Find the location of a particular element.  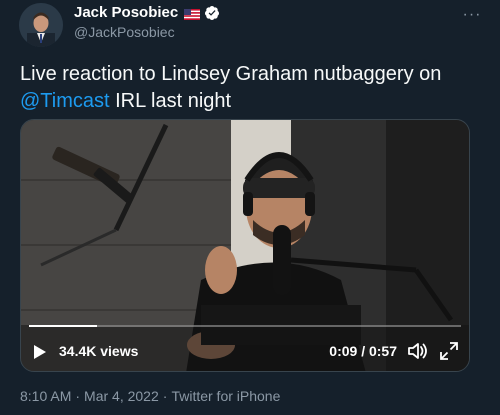

tweet-time: 8:10 AM is located at coordinates (45, 396).